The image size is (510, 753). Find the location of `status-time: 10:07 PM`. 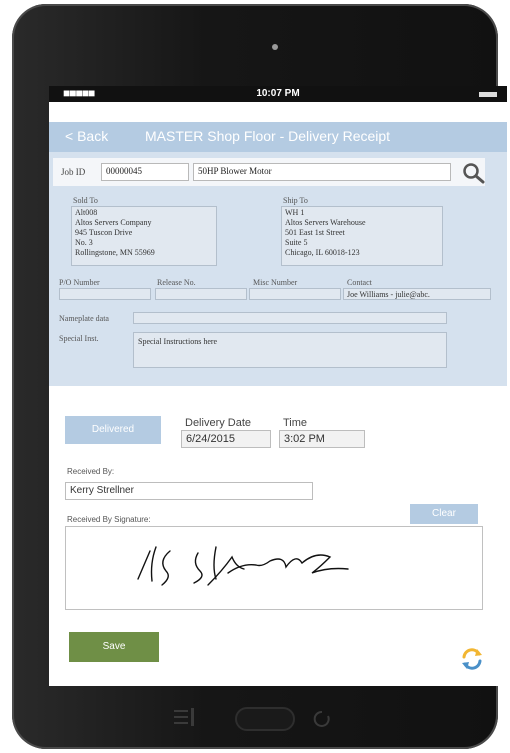

status-time: 10:07 PM is located at coordinates (278, 93).